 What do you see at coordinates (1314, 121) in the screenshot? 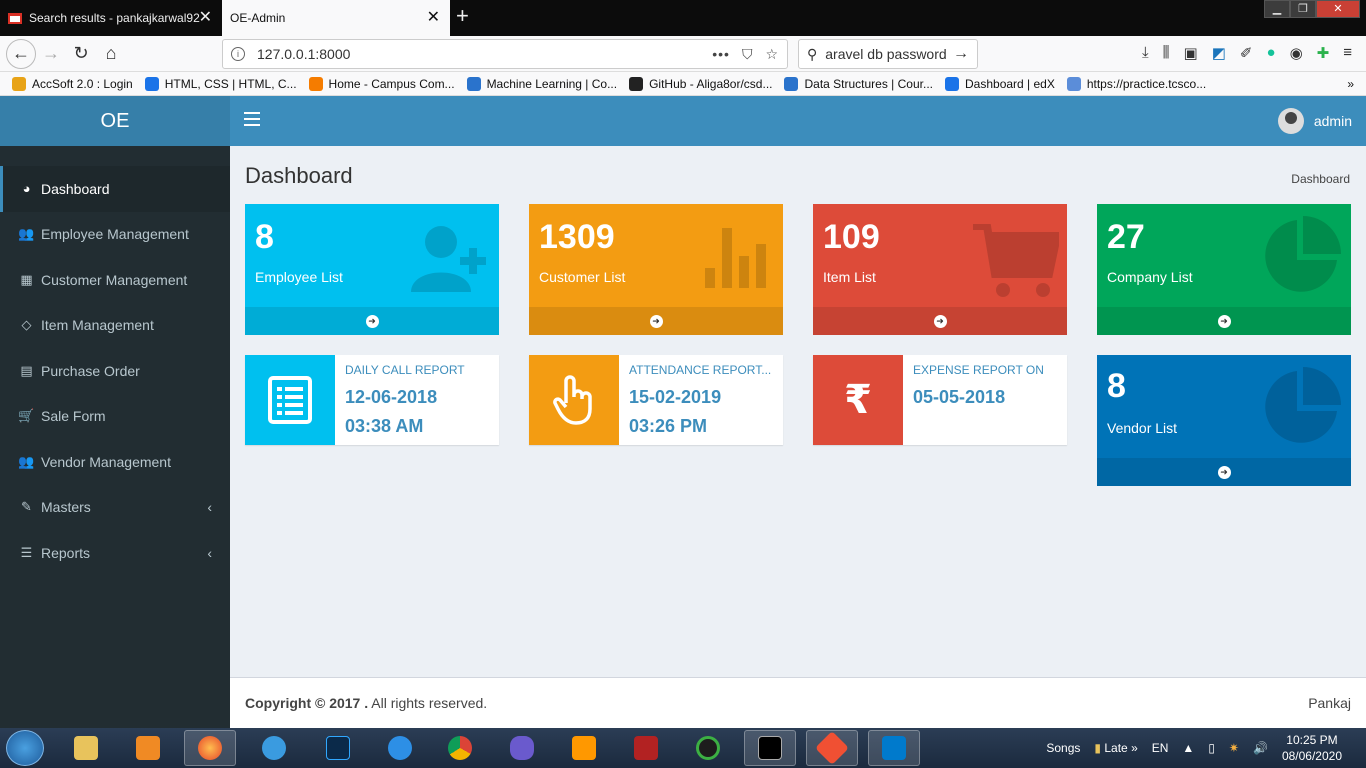
I see `user-menu: admin` at bounding box center [1314, 121].